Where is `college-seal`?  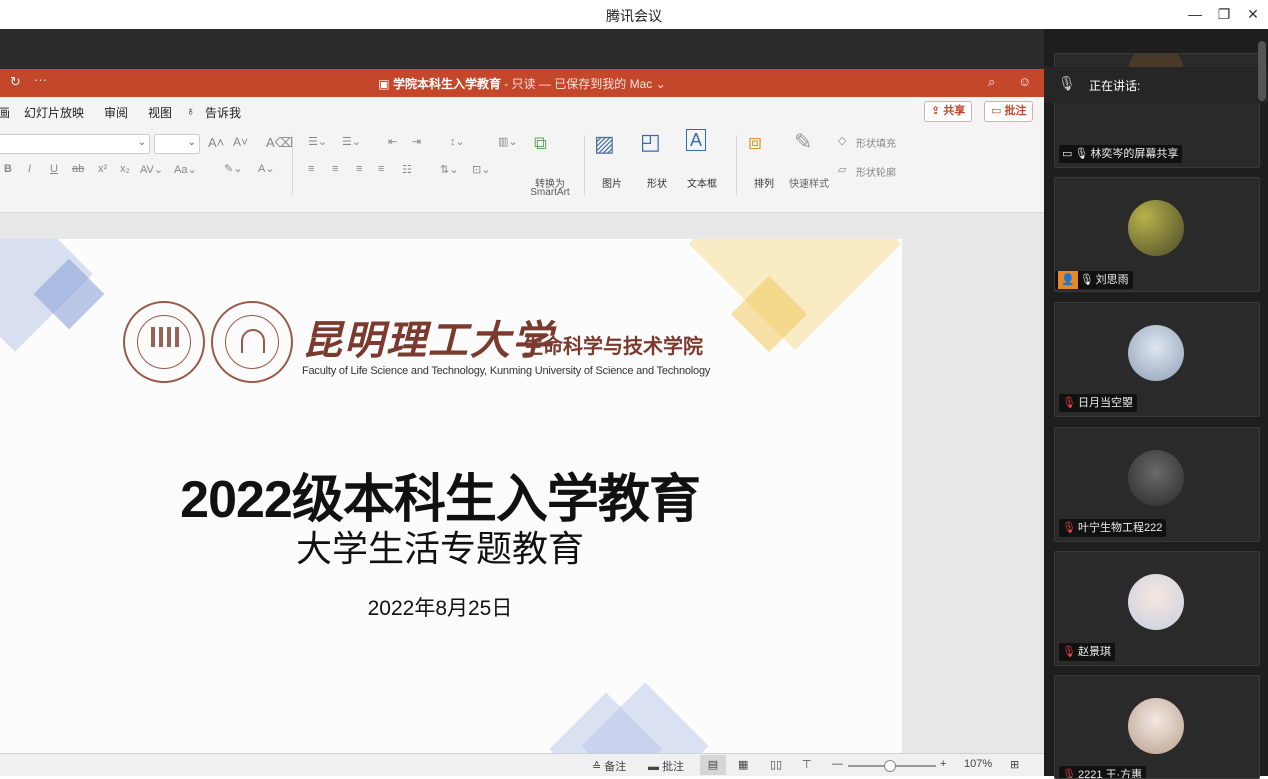
college-seal is located at coordinates (252, 342).